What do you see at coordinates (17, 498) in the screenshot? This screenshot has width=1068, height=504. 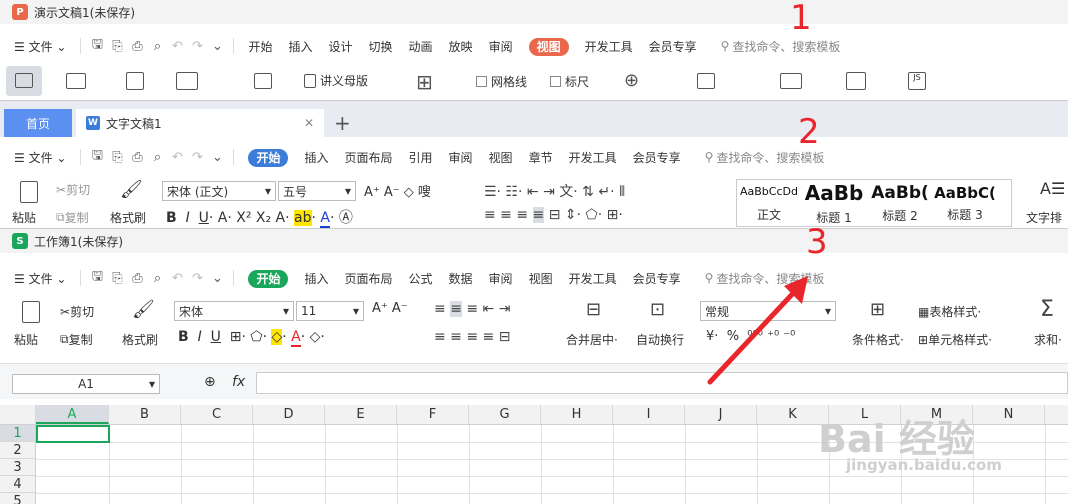 I see `row-header: 5` at bounding box center [17, 498].